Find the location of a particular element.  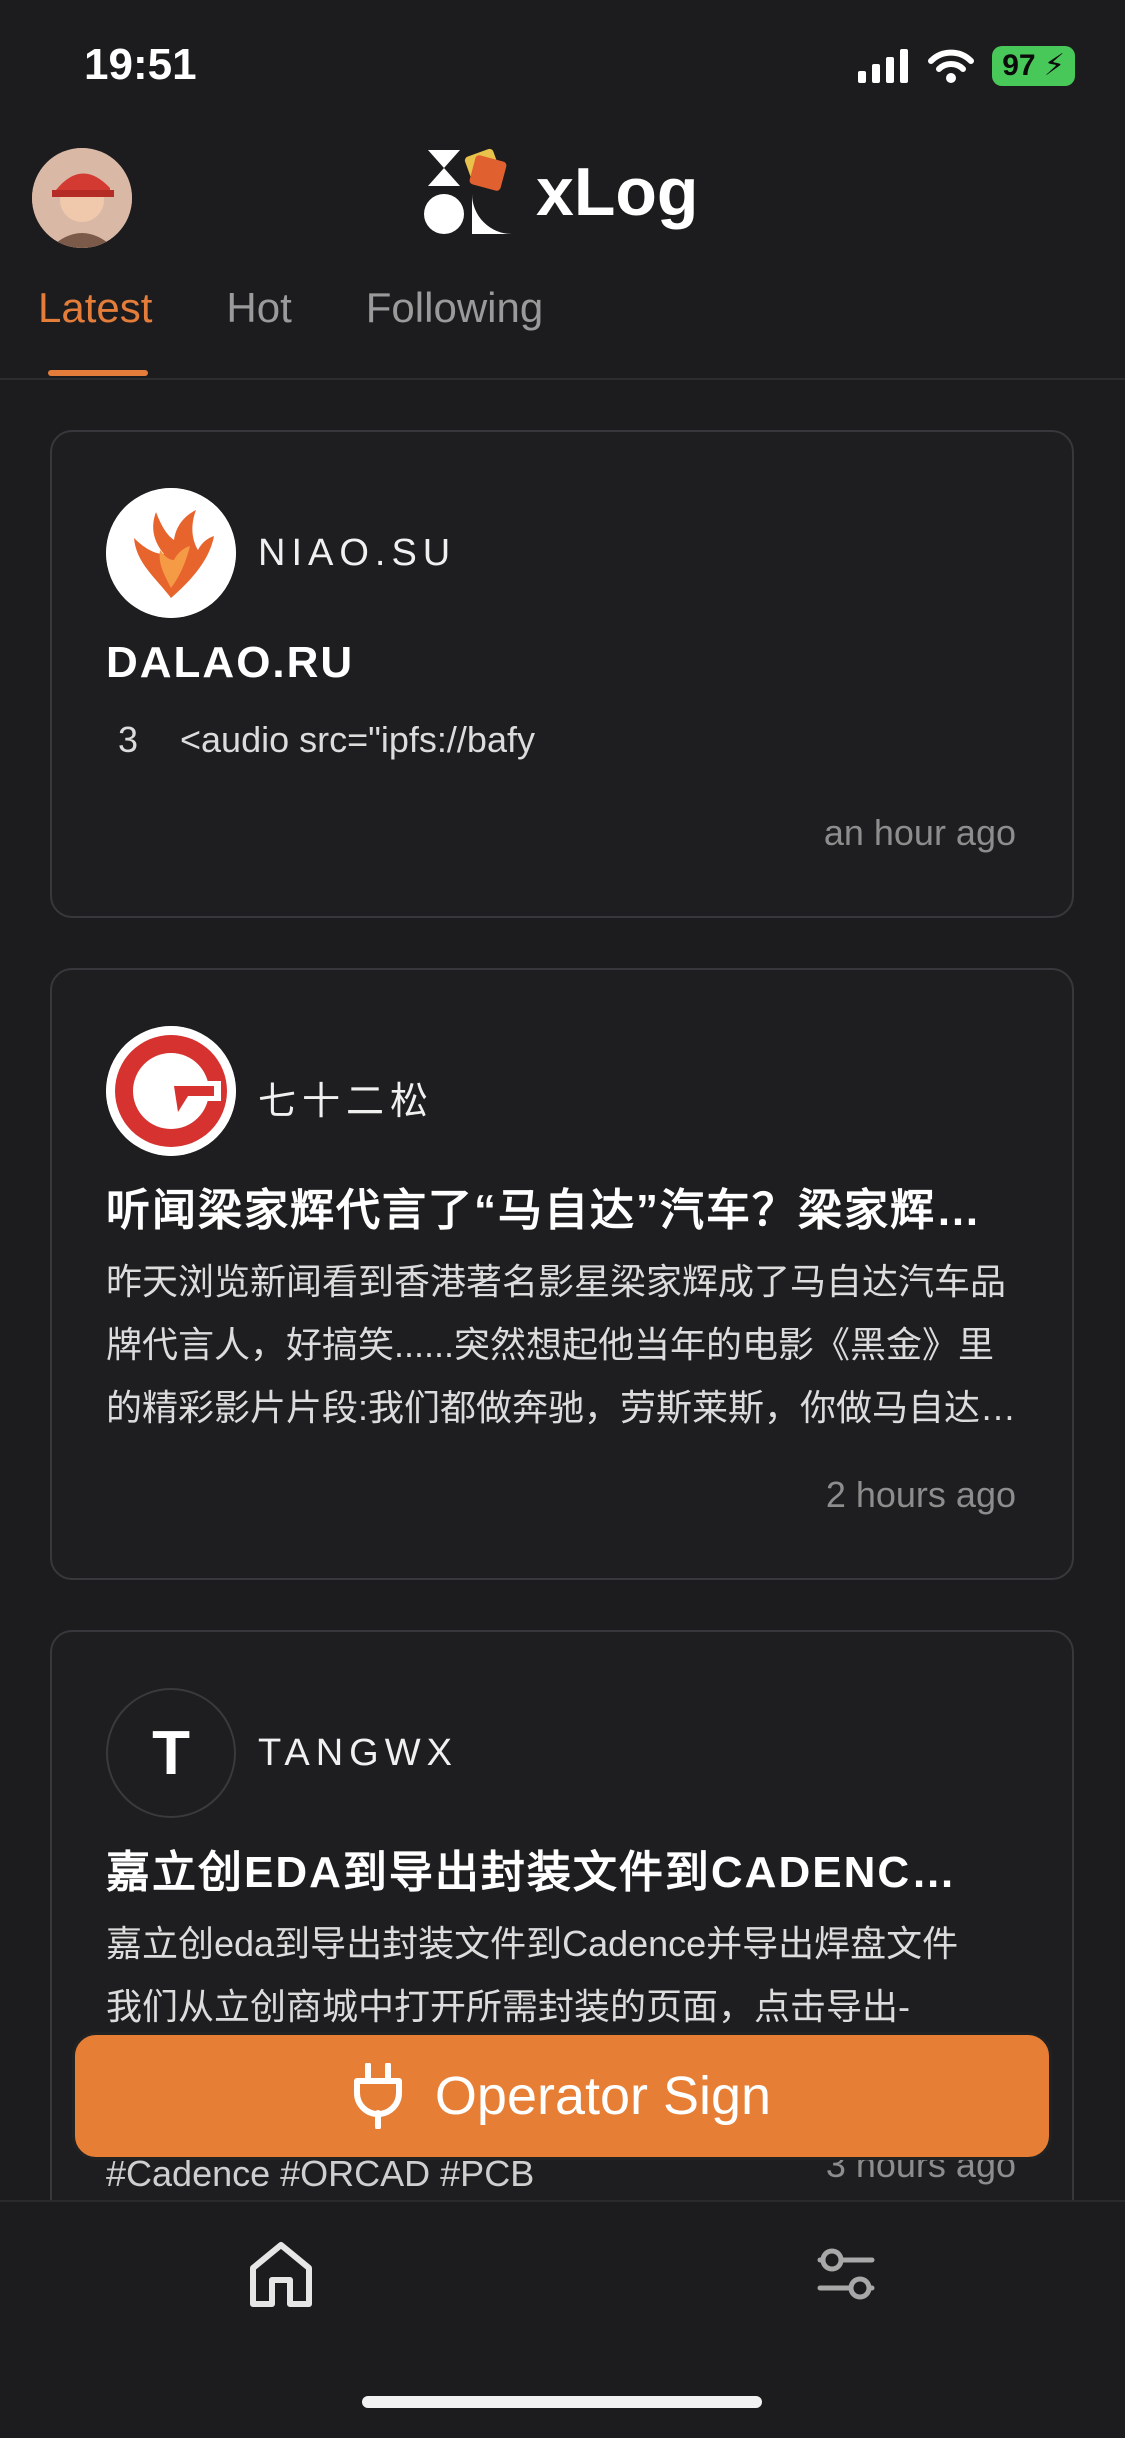

g-logo-icon is located at coordinates (171, 1091).